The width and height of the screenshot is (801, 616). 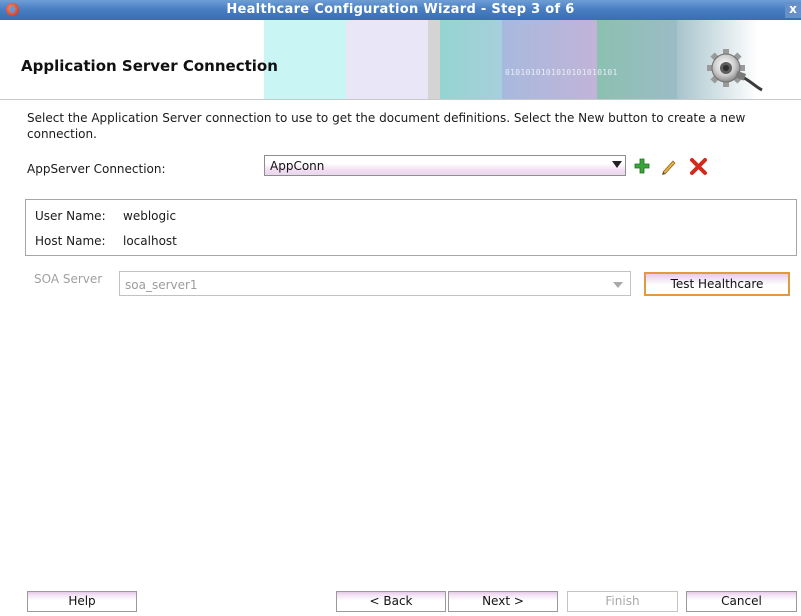 I want to click on delete-connection-icon, so click(x=698, y=166).